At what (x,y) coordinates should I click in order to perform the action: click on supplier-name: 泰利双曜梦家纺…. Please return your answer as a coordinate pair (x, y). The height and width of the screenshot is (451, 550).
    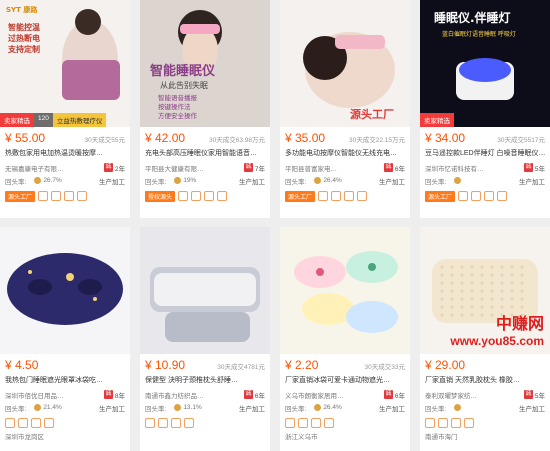
    Looking at the image, I should click on (474, 395).